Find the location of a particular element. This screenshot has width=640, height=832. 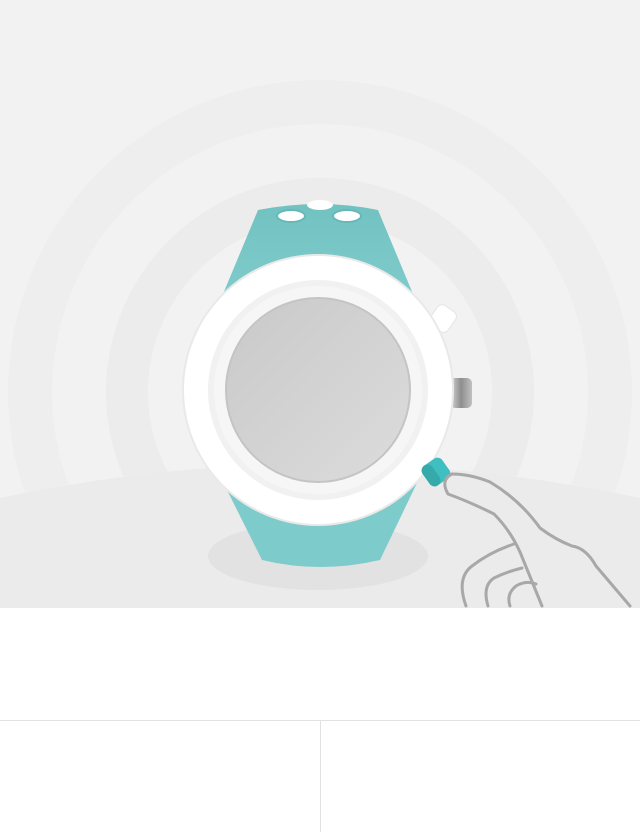

bottom-button-bar is located at coordinates (320, 776).